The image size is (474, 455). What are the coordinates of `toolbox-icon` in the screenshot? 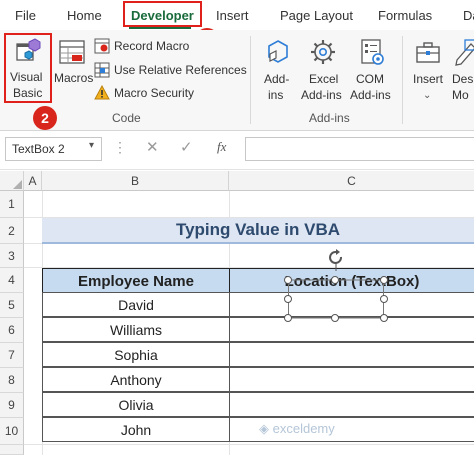 It's located at (428, 52).